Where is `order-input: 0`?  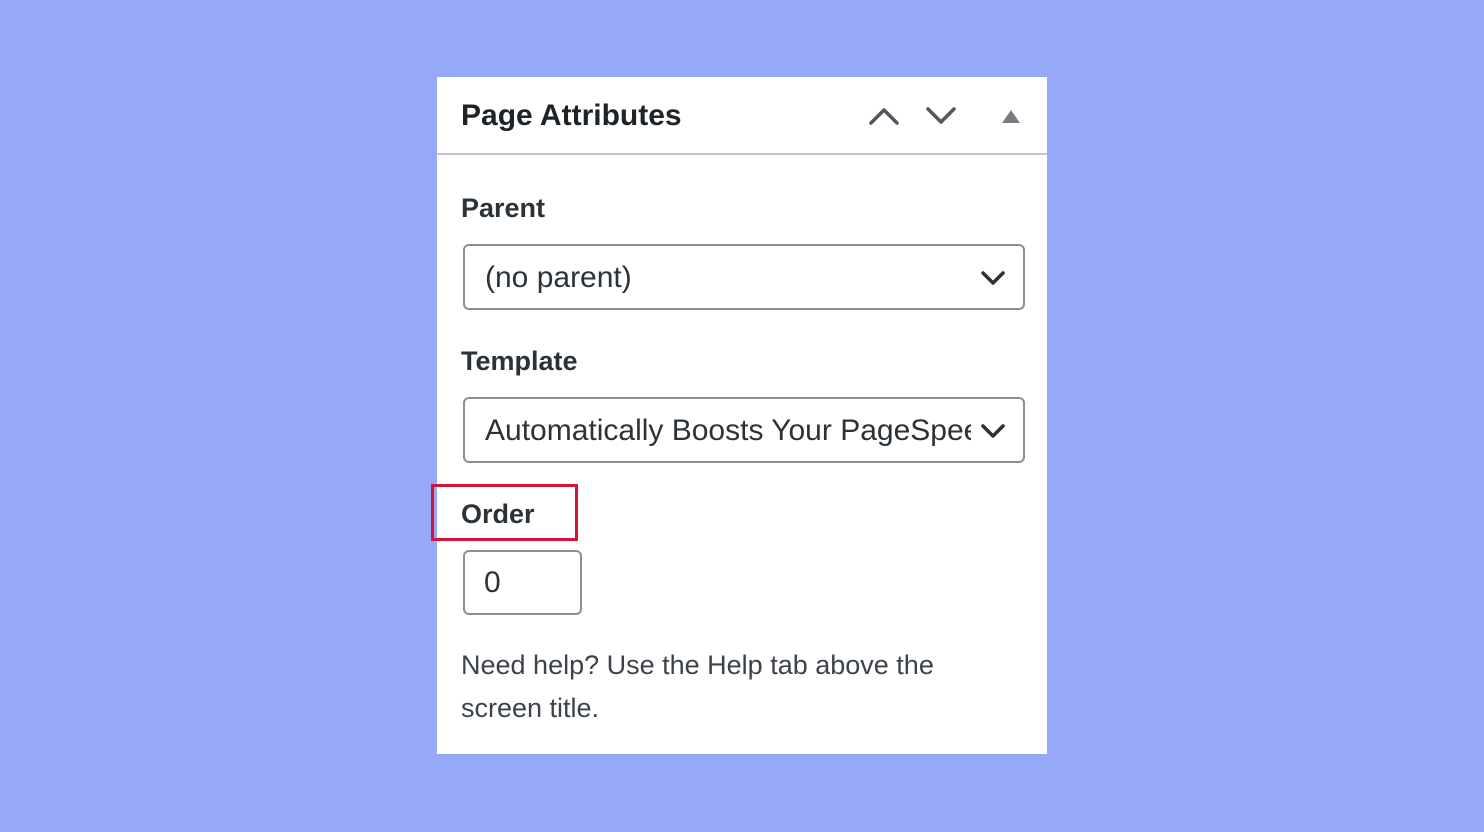
order-input: 0 is located at coordinates (522, 582).